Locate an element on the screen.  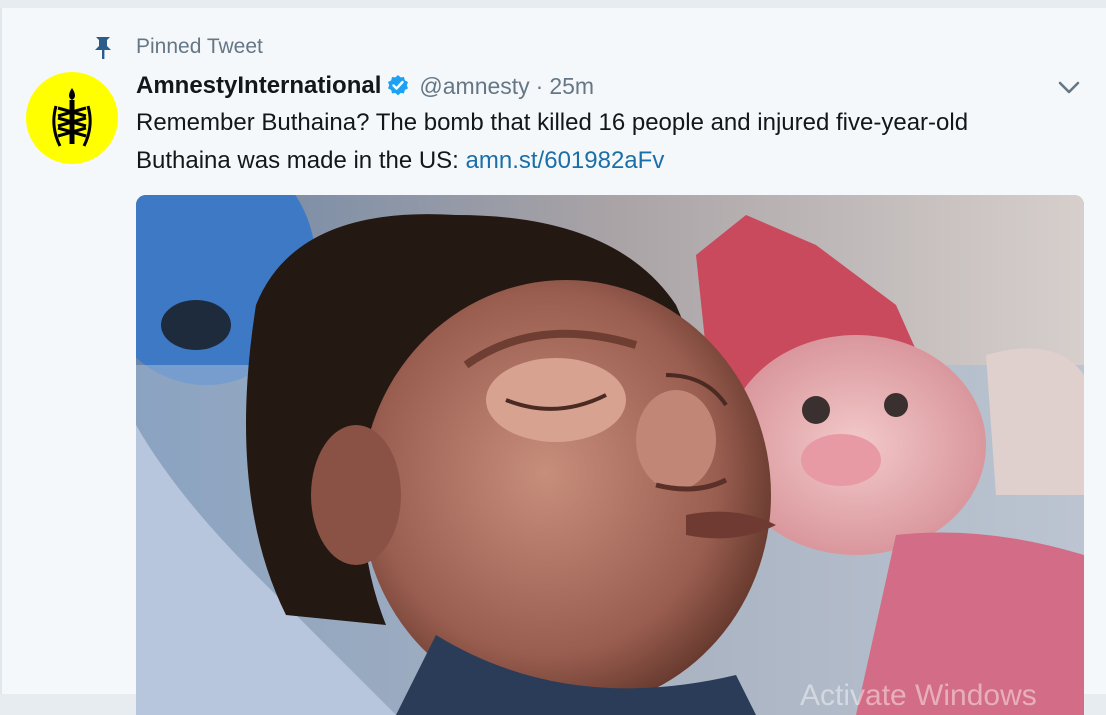
pinned-tweet-indicator: Pinned Tweet is located at coordinates (176, 47).